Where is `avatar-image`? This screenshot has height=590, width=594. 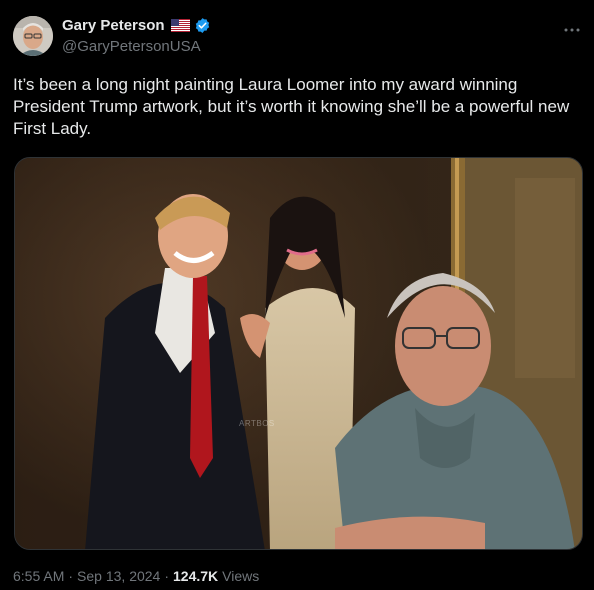 avatar-image is located at coordinates (33, 36).